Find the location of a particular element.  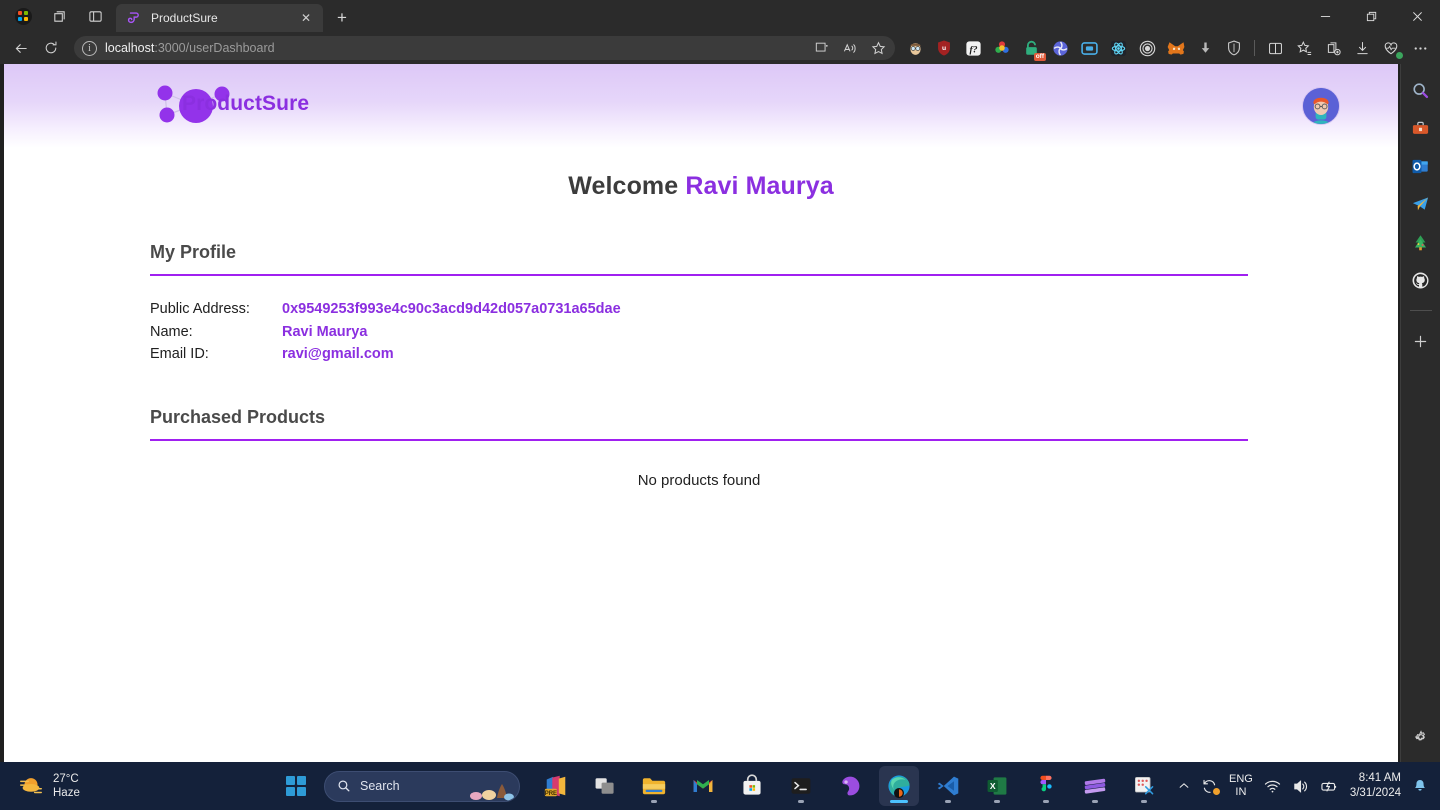

snipping-tool-taskbar-icon is located at coordinates (1144, 786).